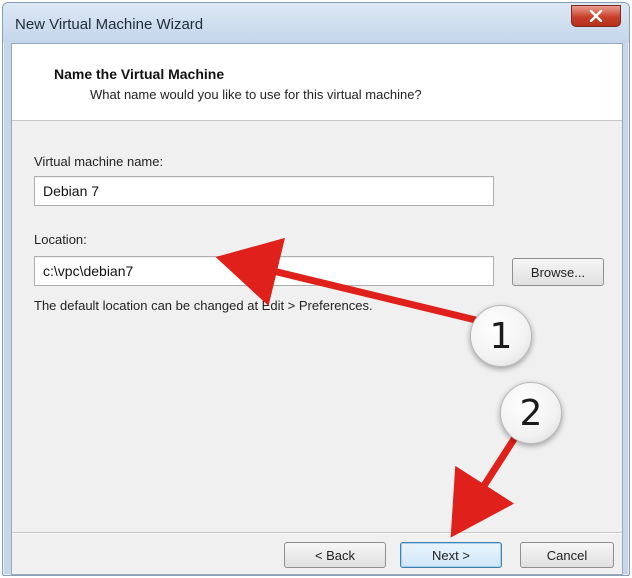 The width and height of the screenshot is (632, 578). I want to click on cancel-button: Cancel, so click(567, 555).